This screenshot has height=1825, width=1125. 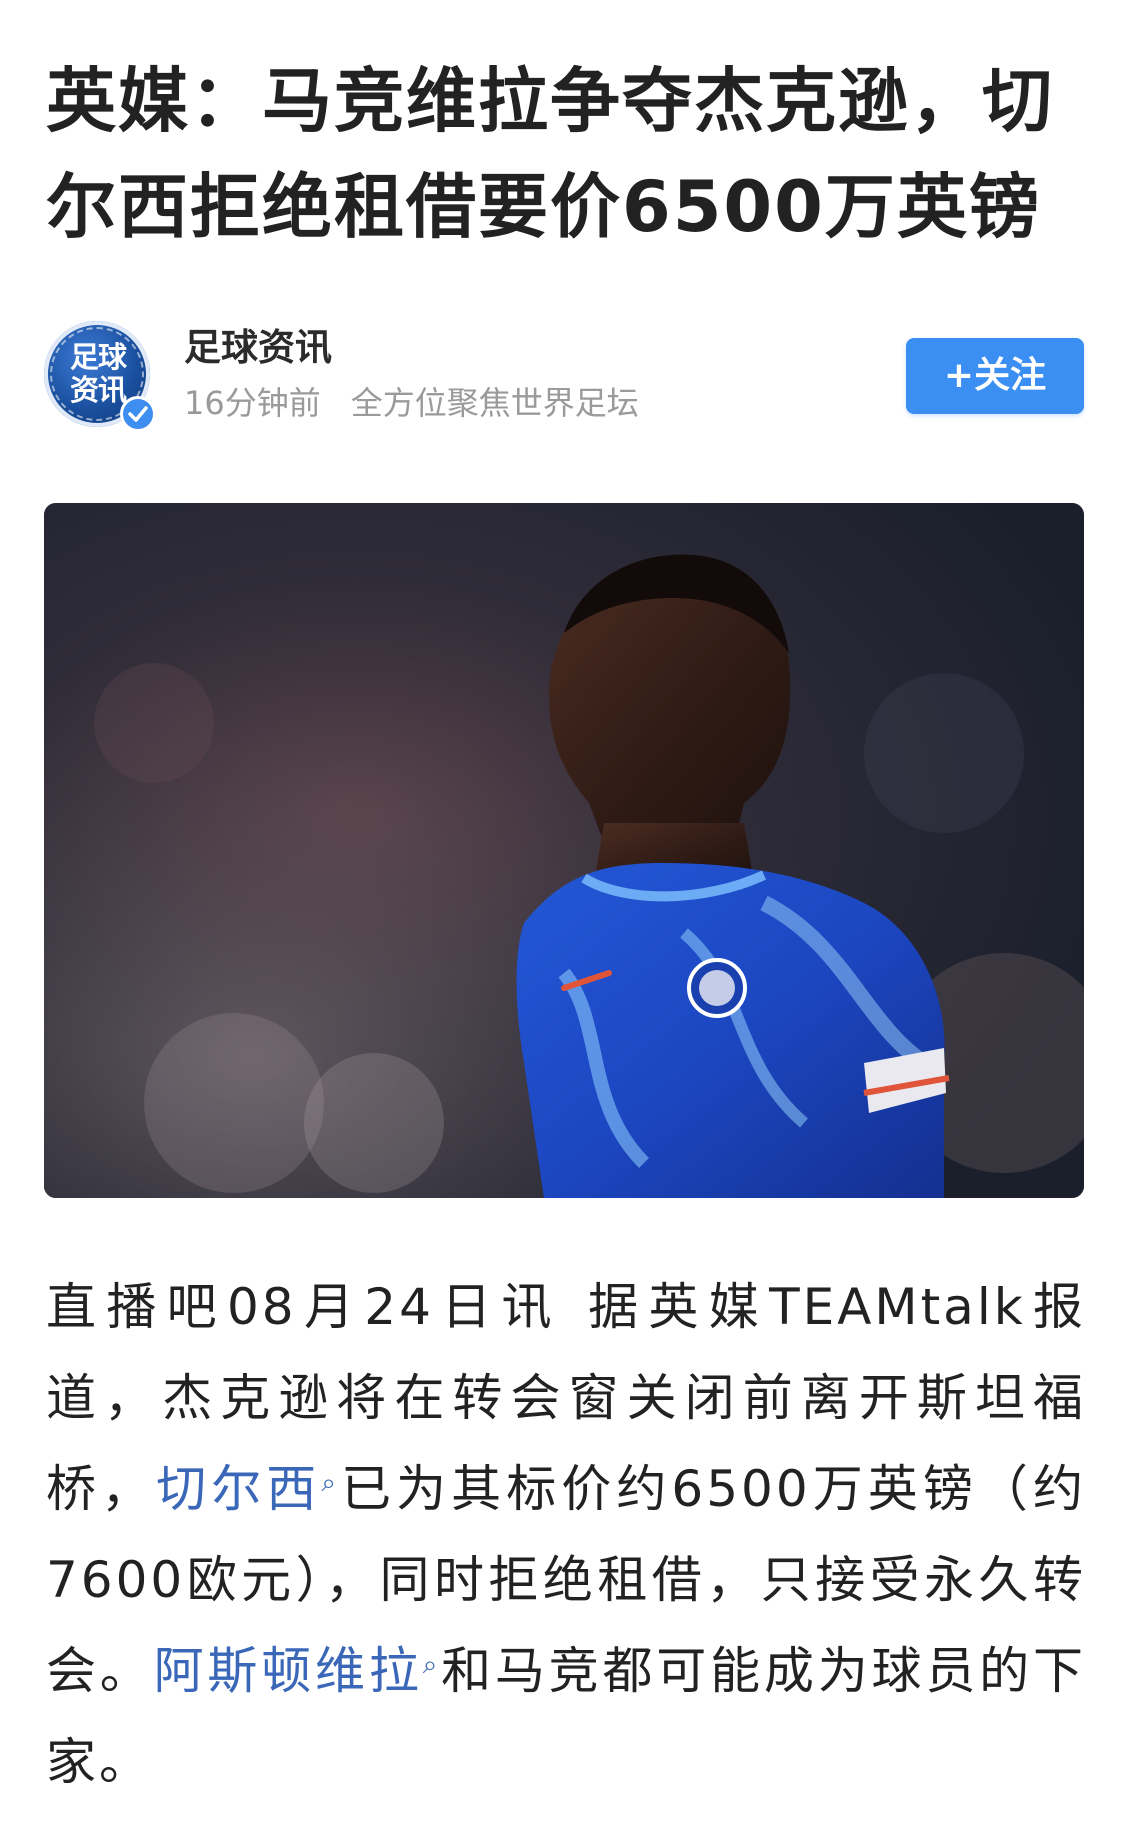 What do you see at coordinates (288, 1671) in the screenshot?
I see `entity-link-aston-villa: 阿斯顿维拉` at bounding box center [288, 1671].